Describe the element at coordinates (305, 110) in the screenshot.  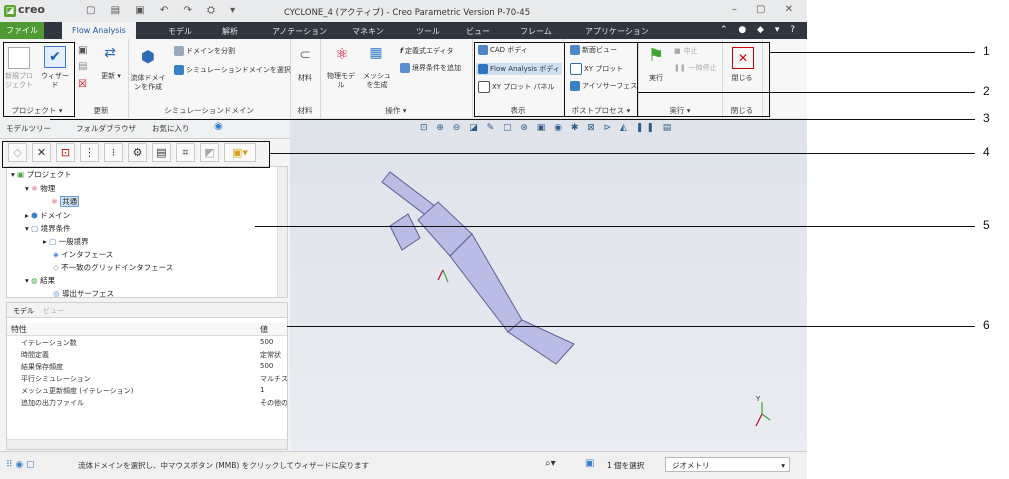
I see `group-label-material: 材料` at that location.